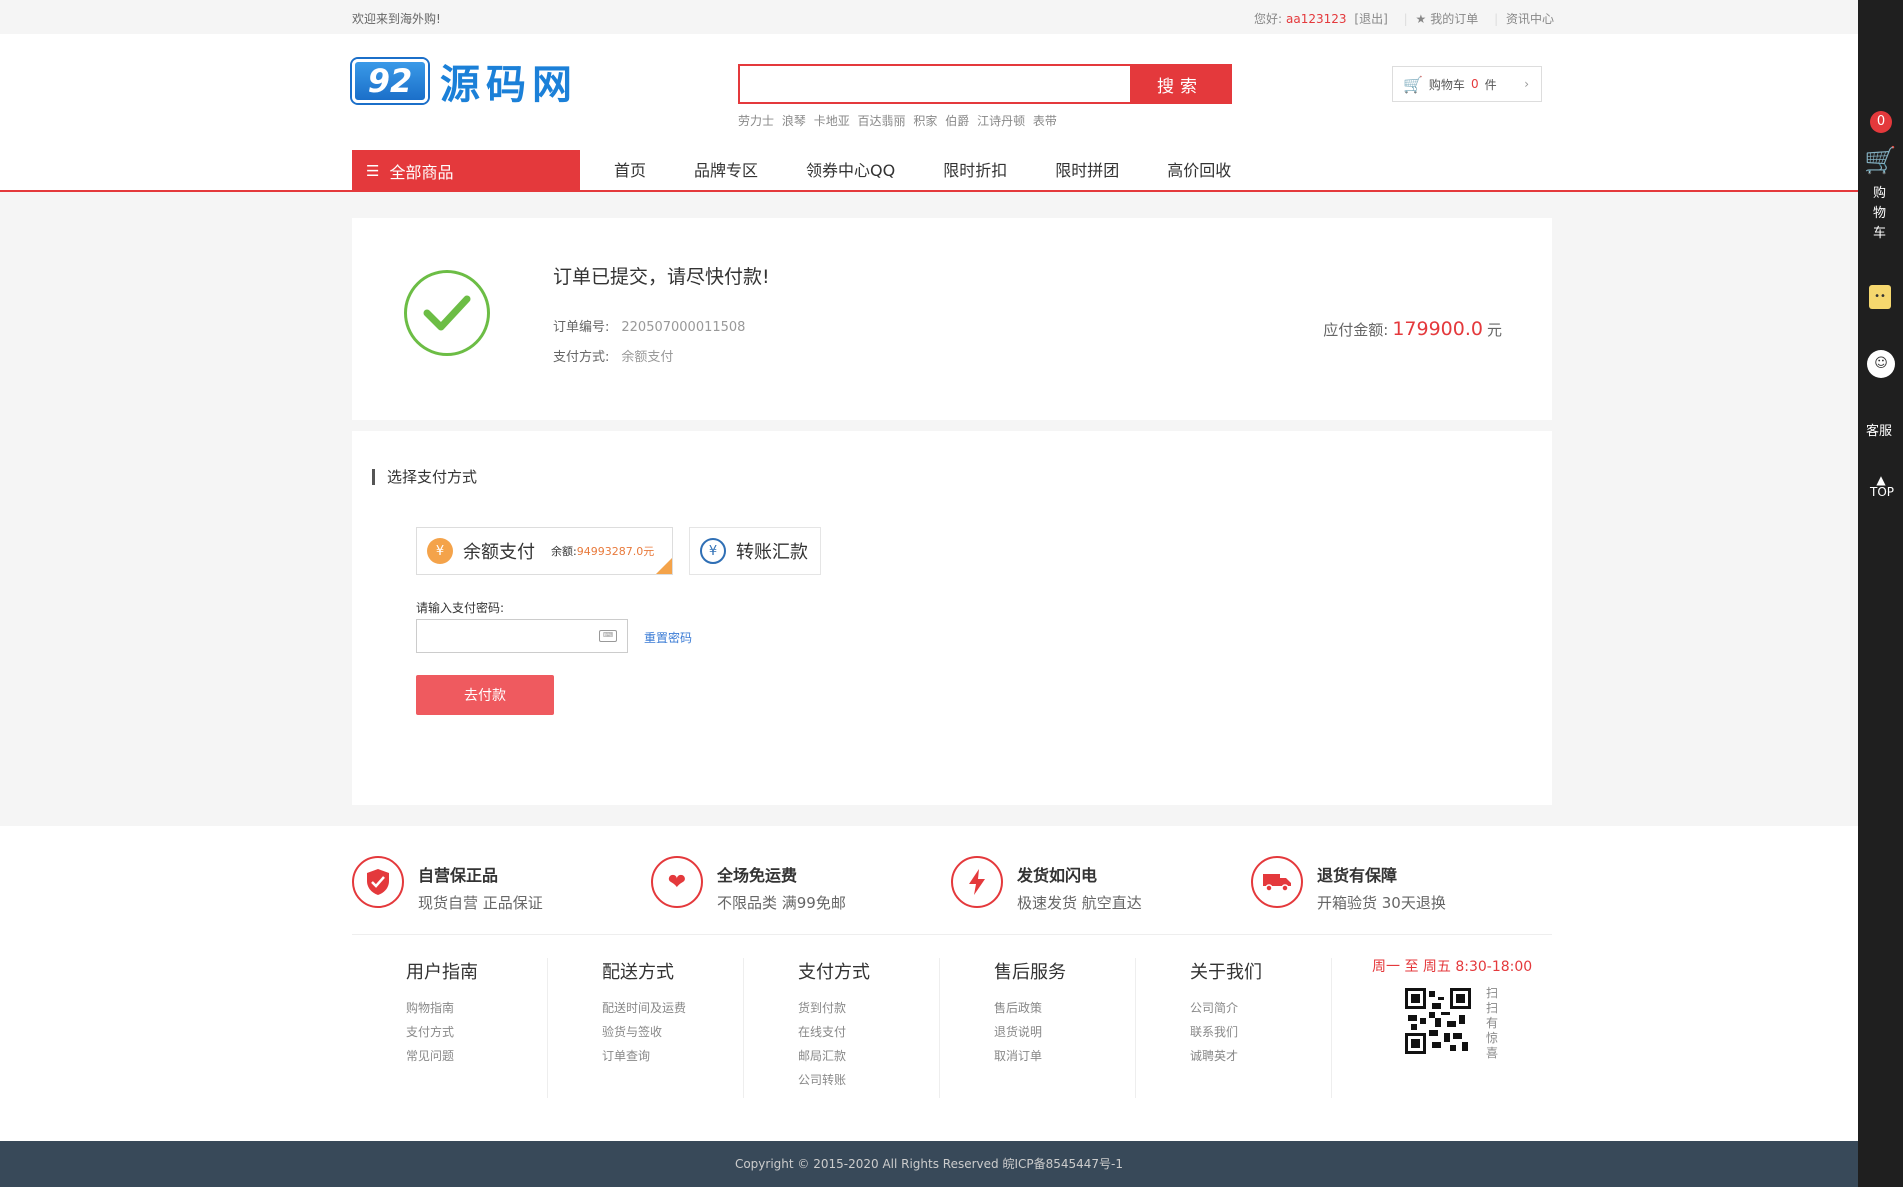 The height and width of the screenshot is (1187, 1903). What do you see at coordinates (1064, 1056) in the screenshot?
I see `footer-link: 取消订单` at bounding box center [1064, 1056].